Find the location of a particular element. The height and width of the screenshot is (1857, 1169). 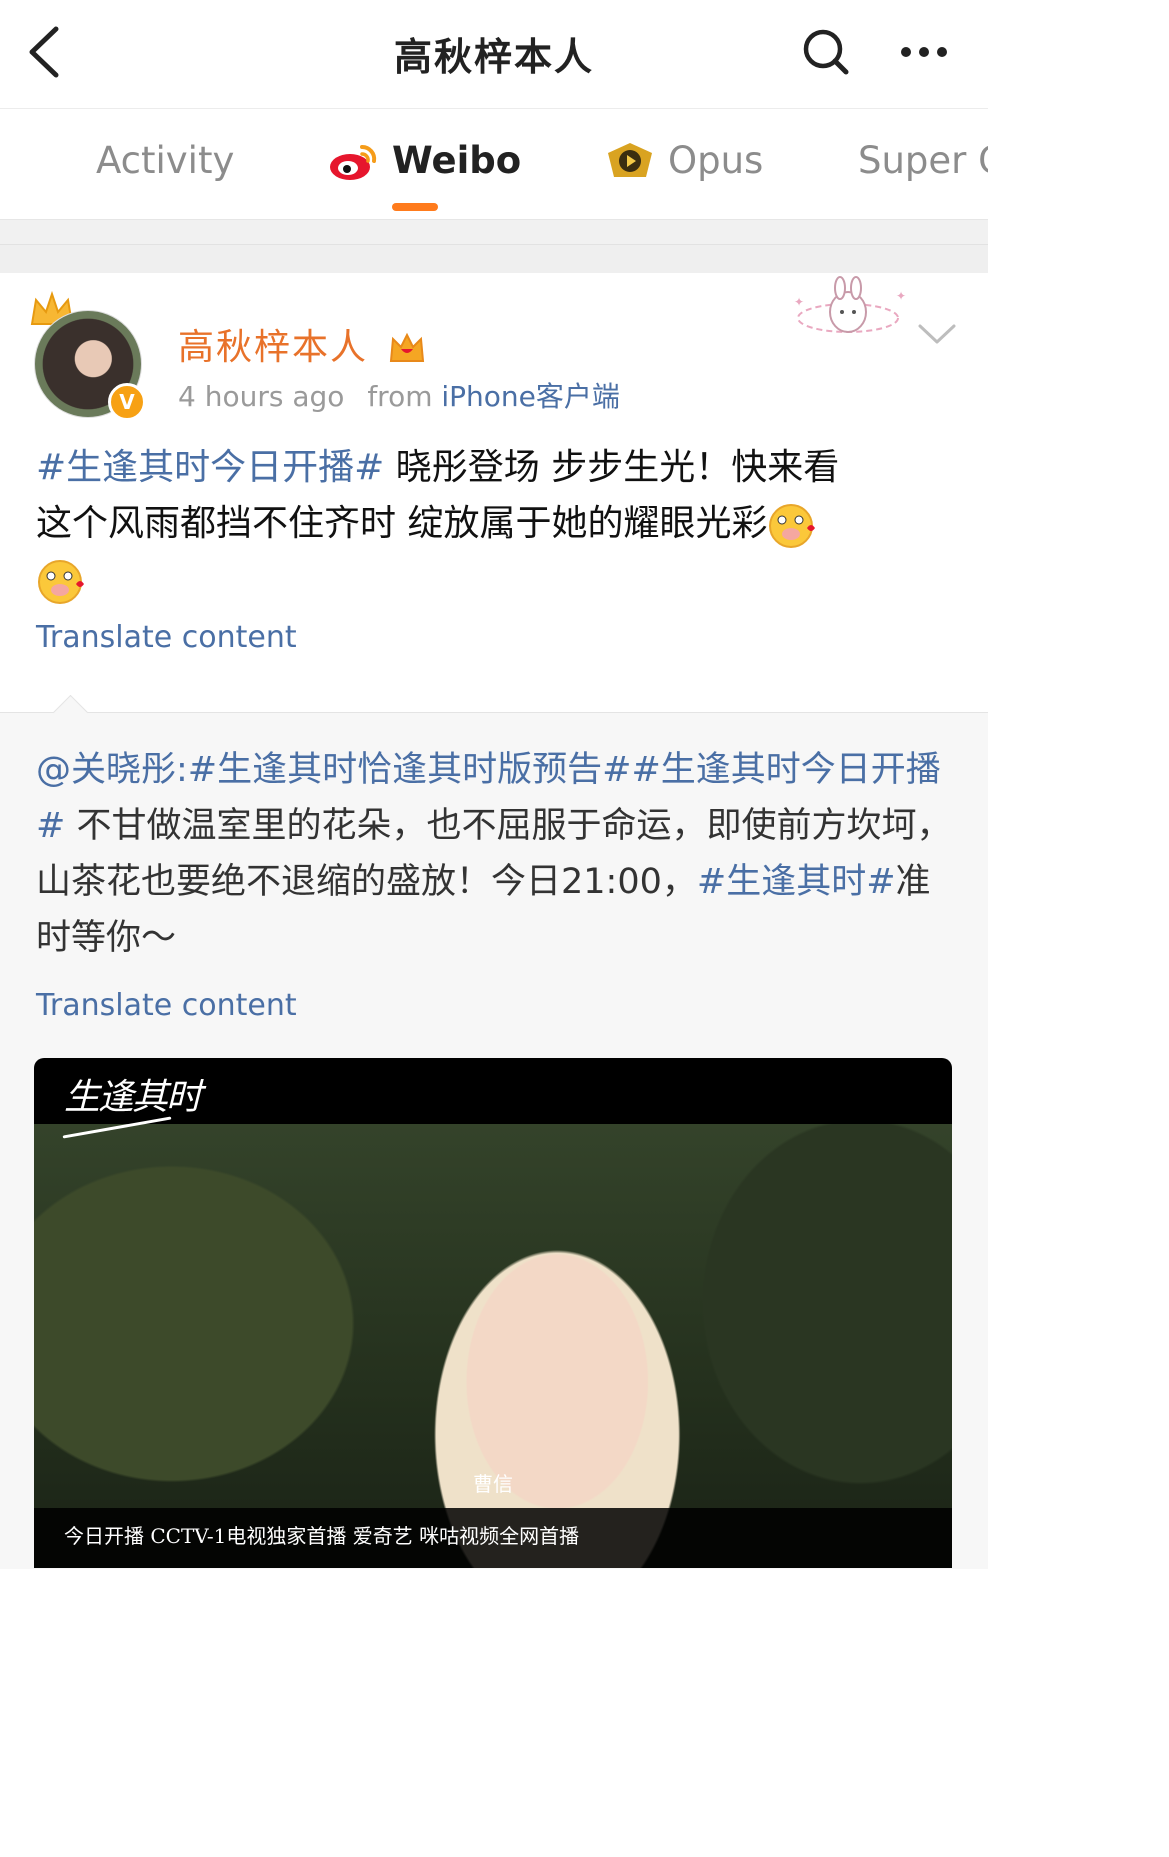

search-icon is located at coordinates (826, 52).